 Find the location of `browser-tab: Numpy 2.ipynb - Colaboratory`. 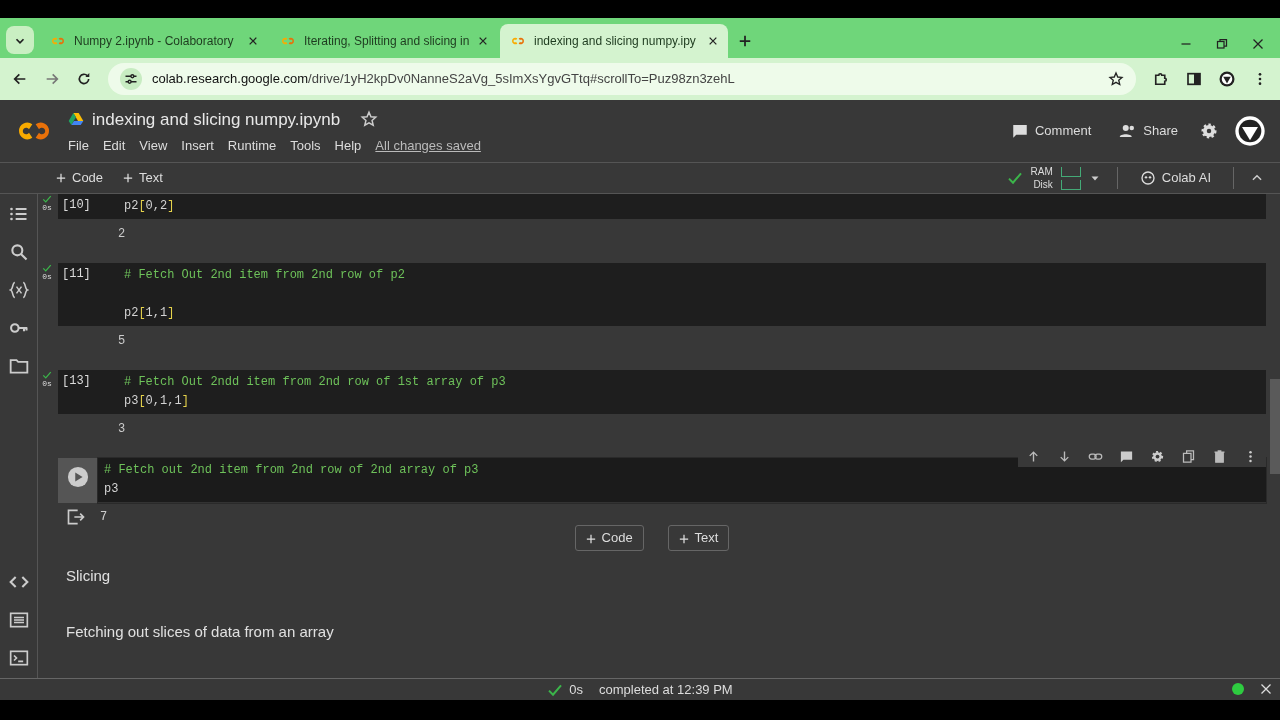

browser-tab: Numpy 2.ipynb - Colaboratory is located at coordinates (154, 41).